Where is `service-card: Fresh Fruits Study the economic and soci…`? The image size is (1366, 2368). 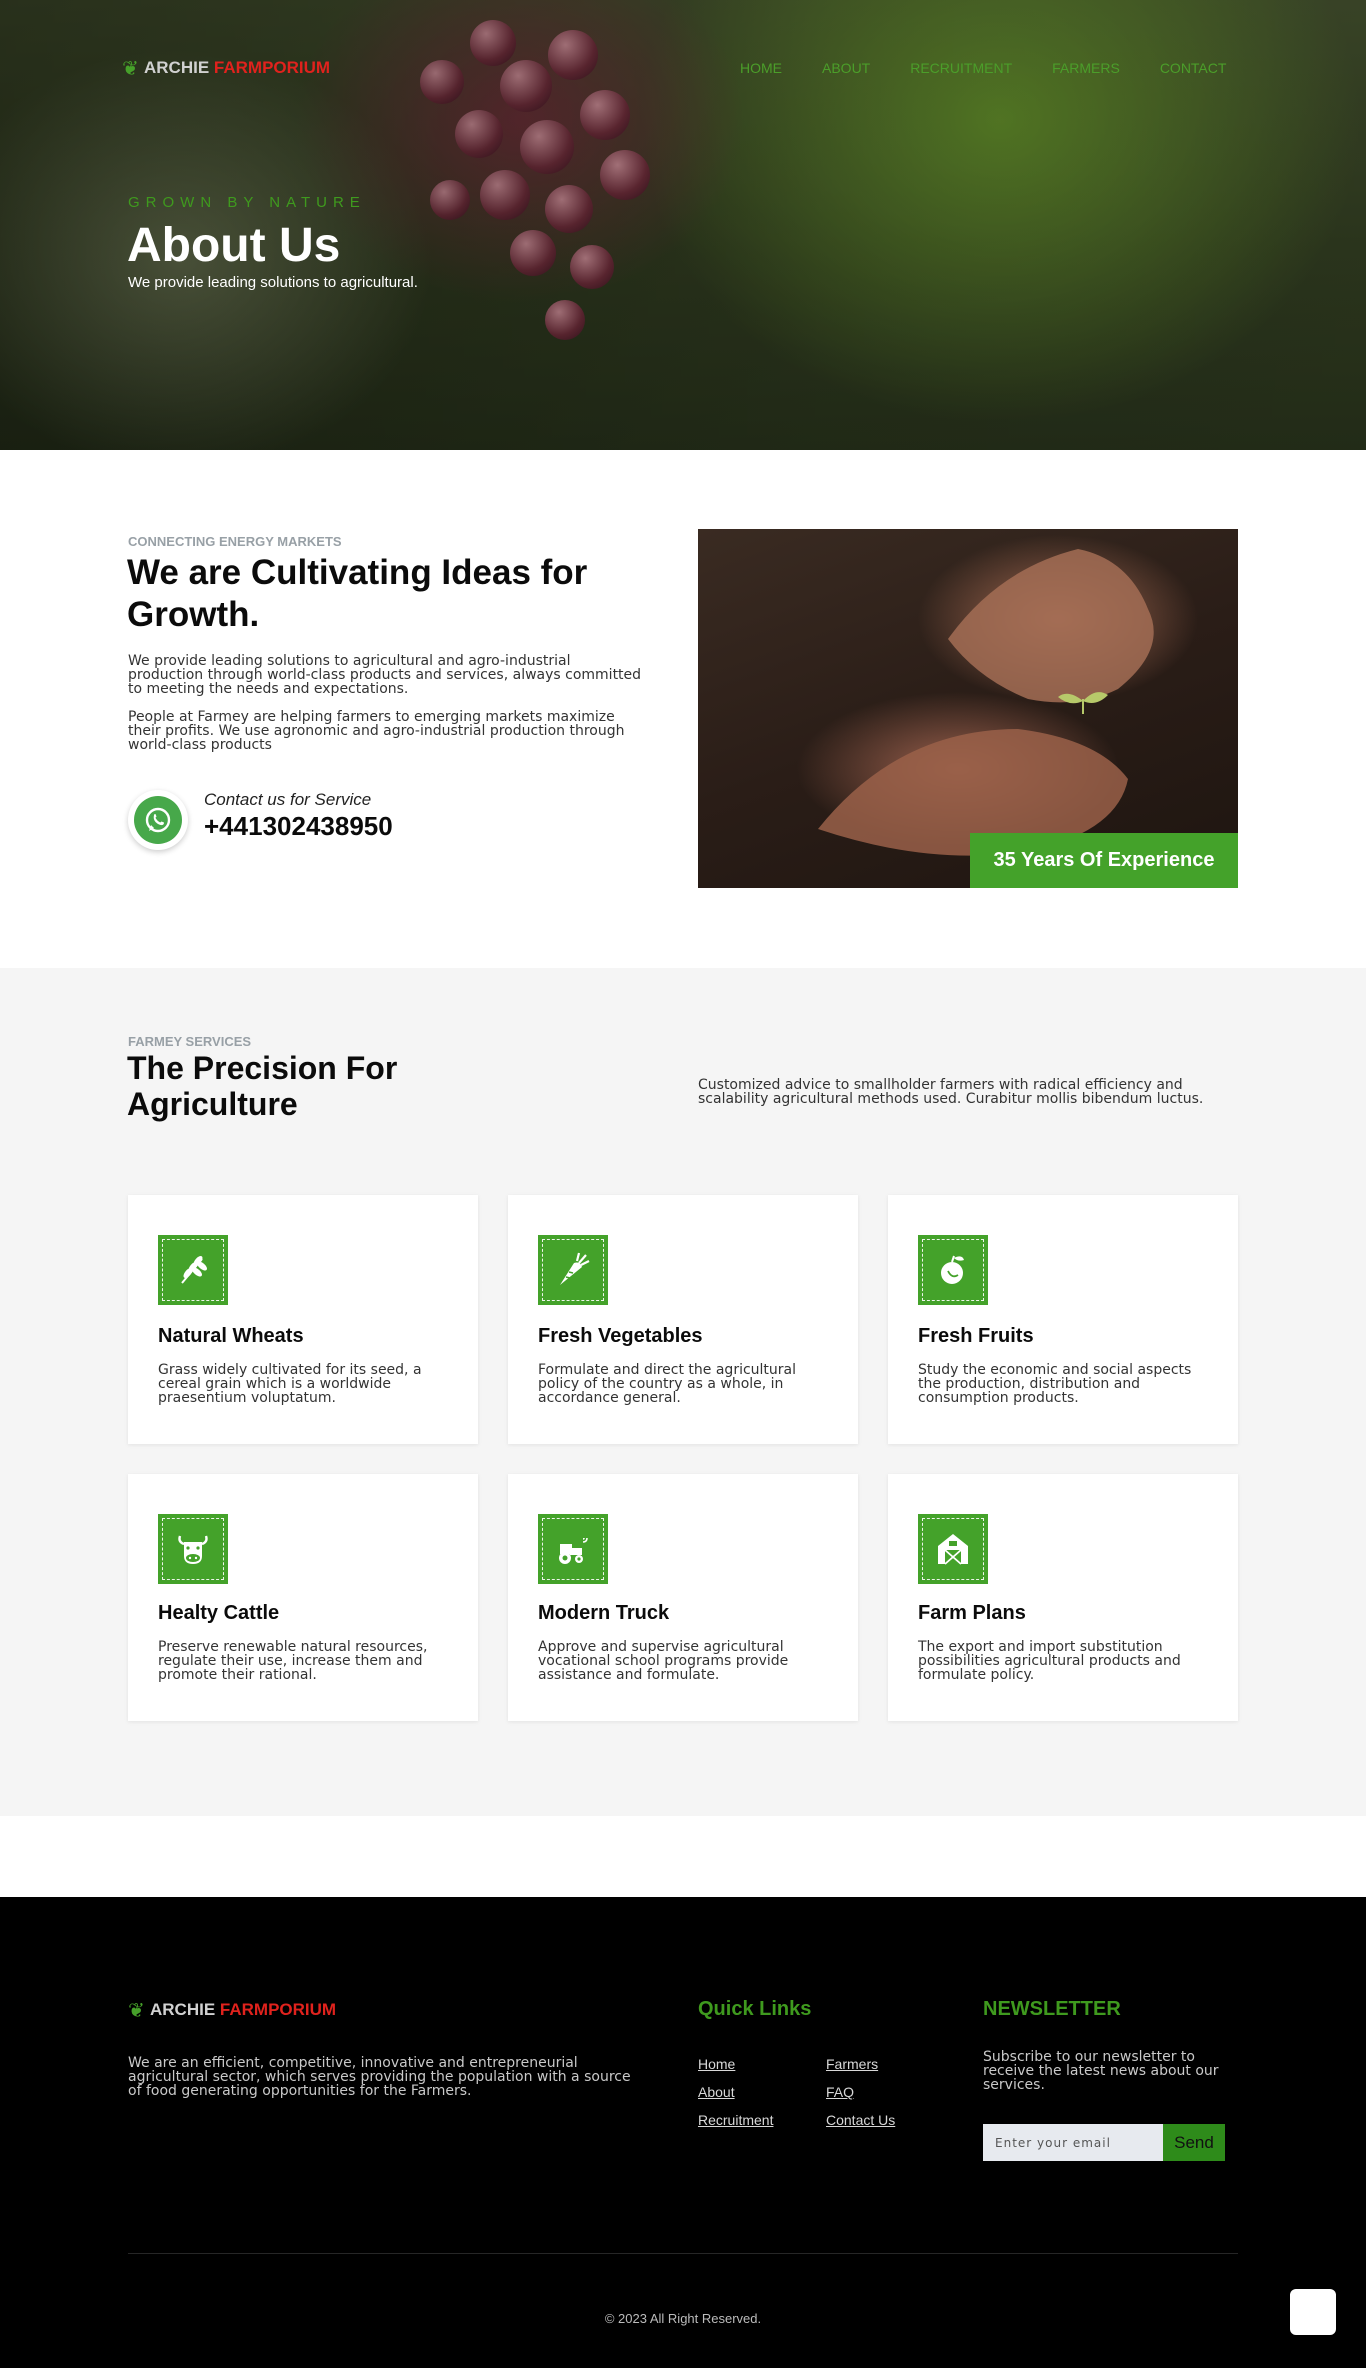
service-card: Fresh Fruits Study the economic and soci… is located at coordinates (1063, 1319).